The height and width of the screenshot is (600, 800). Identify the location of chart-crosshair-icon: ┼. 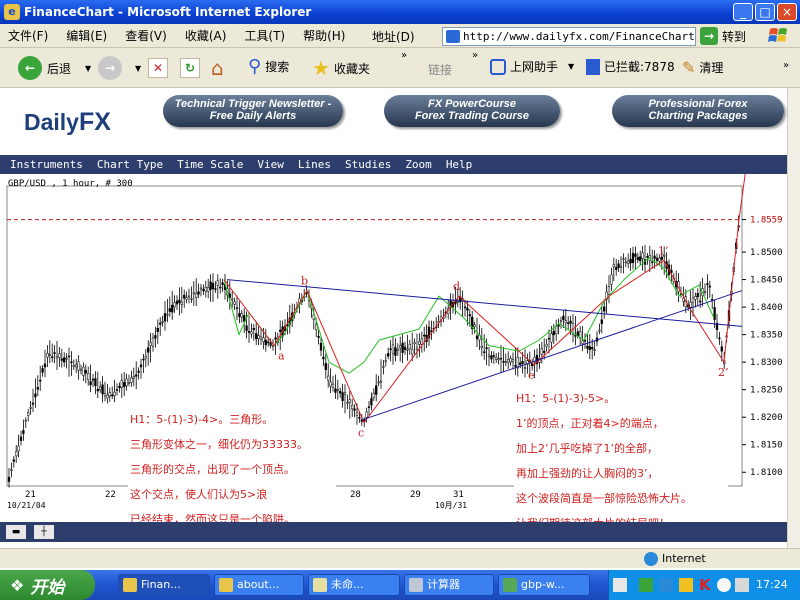
(44, 532).